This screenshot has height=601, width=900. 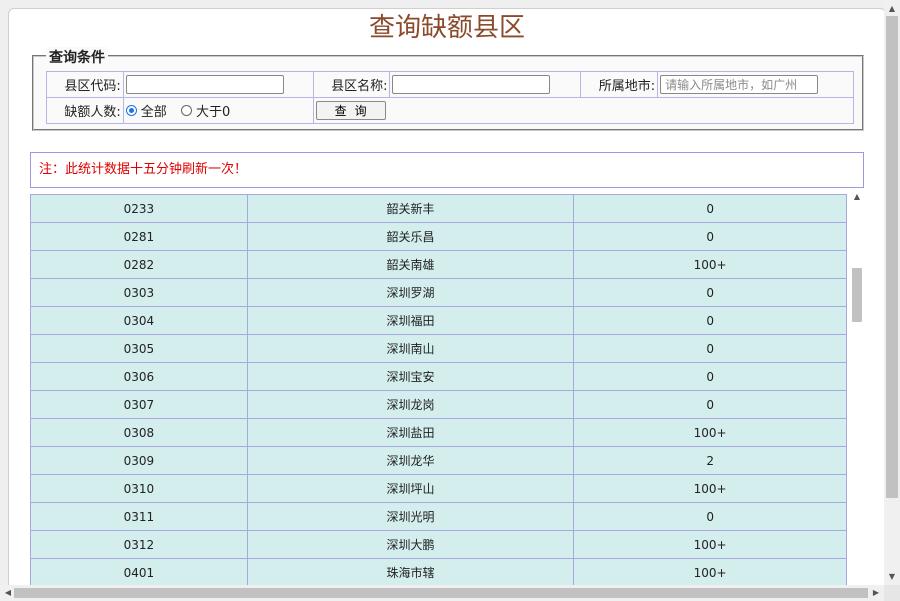 What do you see at coordinates (447, 170) in the screenshot?
I see `refresh-notice: 注：此统计数据十五分钟刷新一次！` at bounding box center [447, 170].